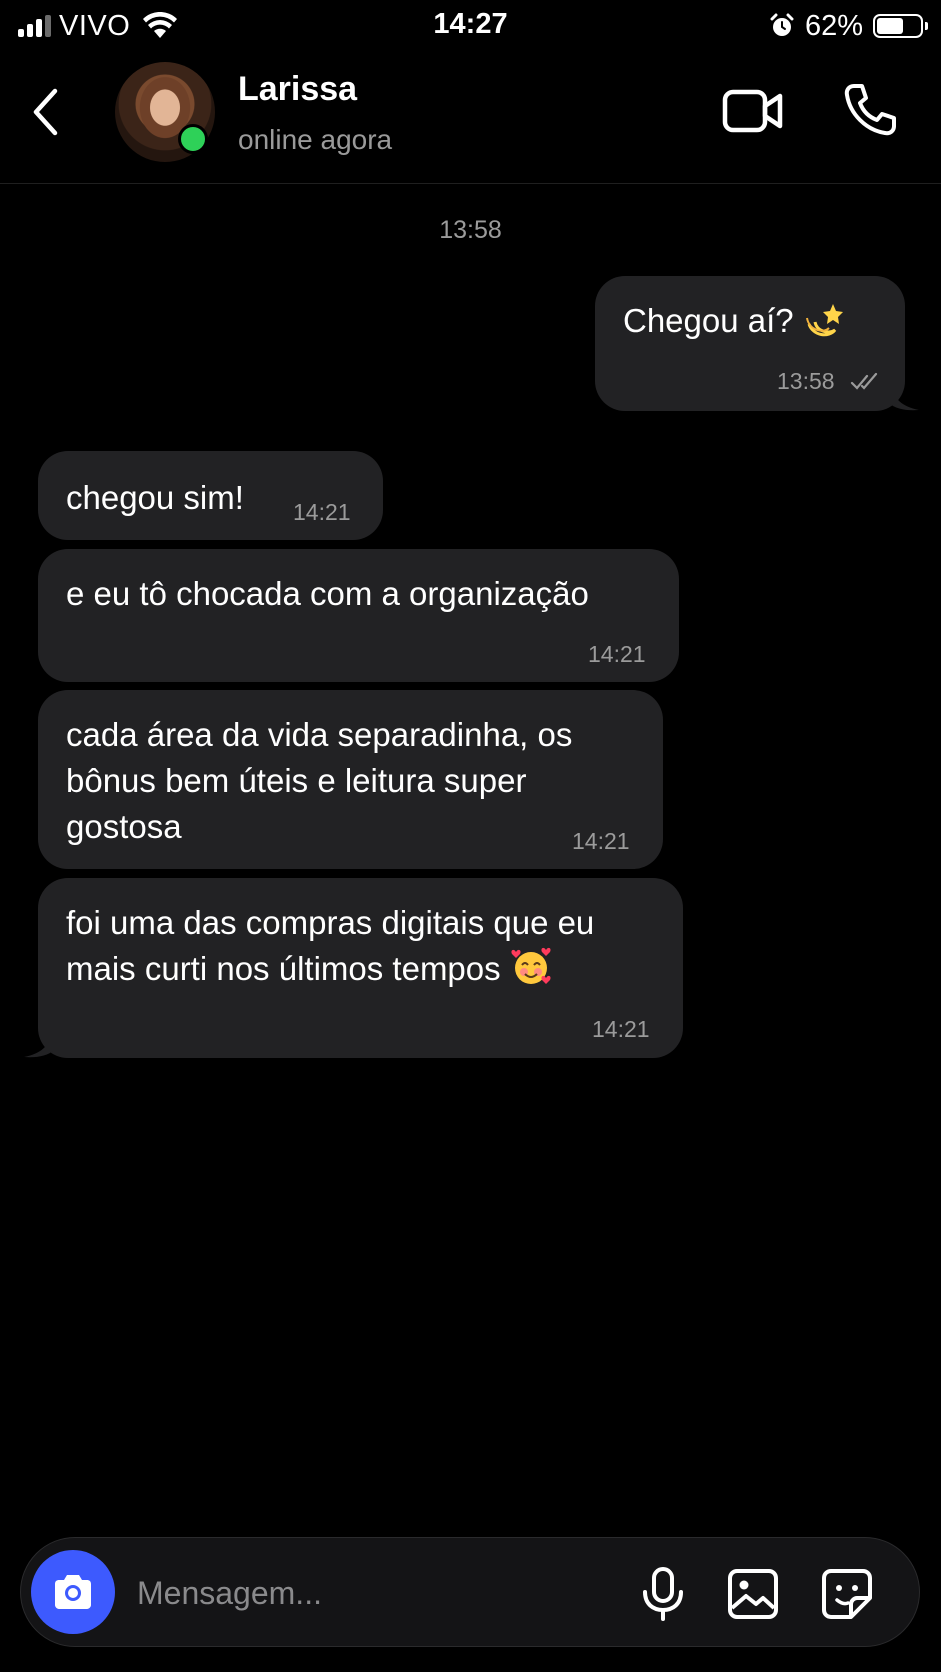 The width and height of the screenshot is (941, 1672). I want to click on message-text: chegou sim!, so click(155, 497).